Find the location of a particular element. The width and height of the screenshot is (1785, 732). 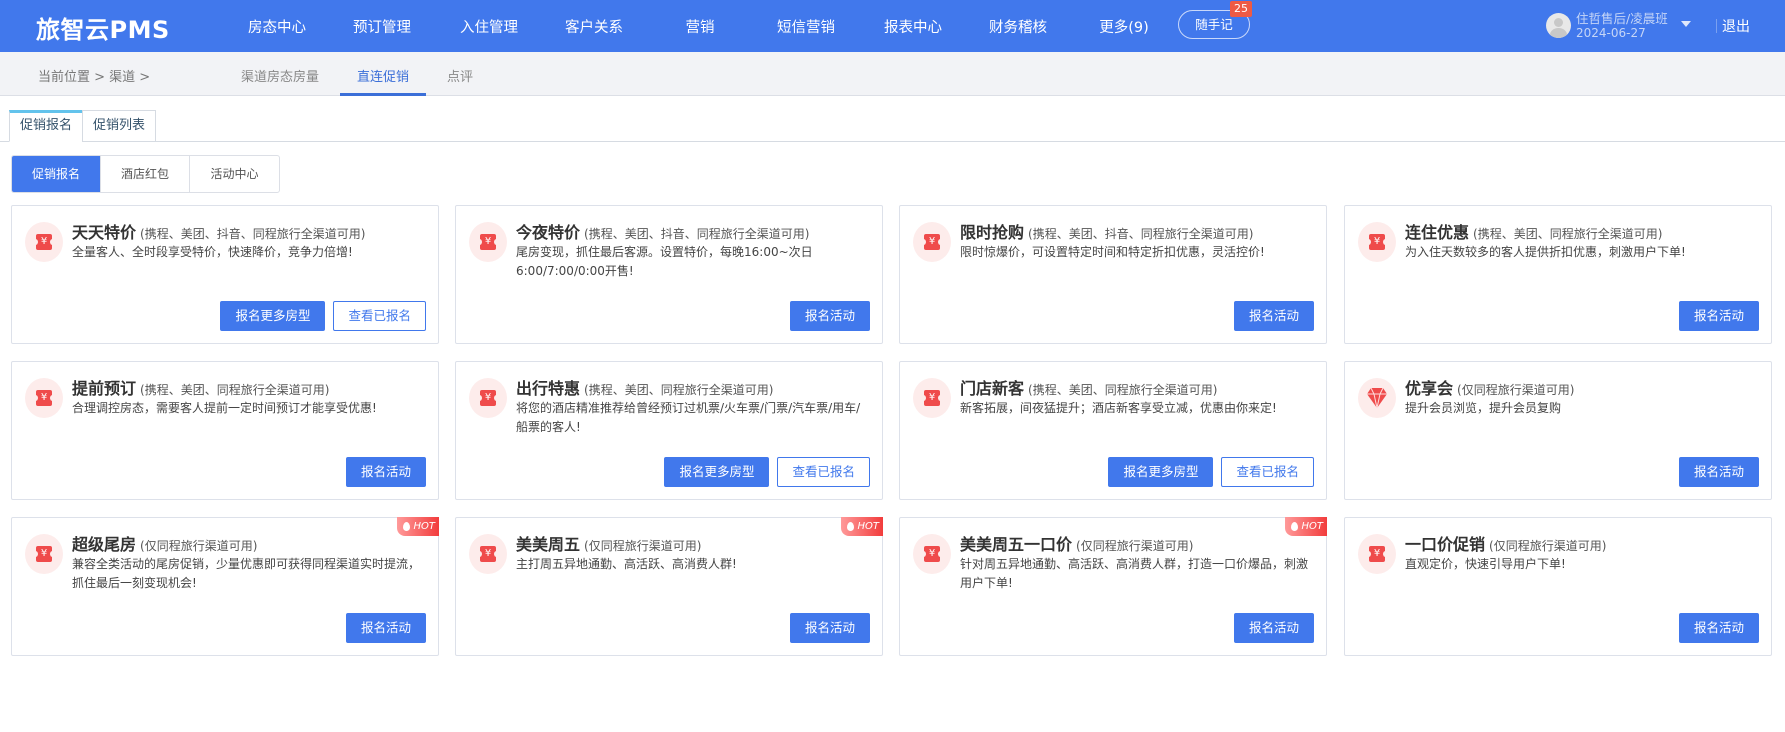

card-title: 超级尾房 is located at coordinates (104, 544).